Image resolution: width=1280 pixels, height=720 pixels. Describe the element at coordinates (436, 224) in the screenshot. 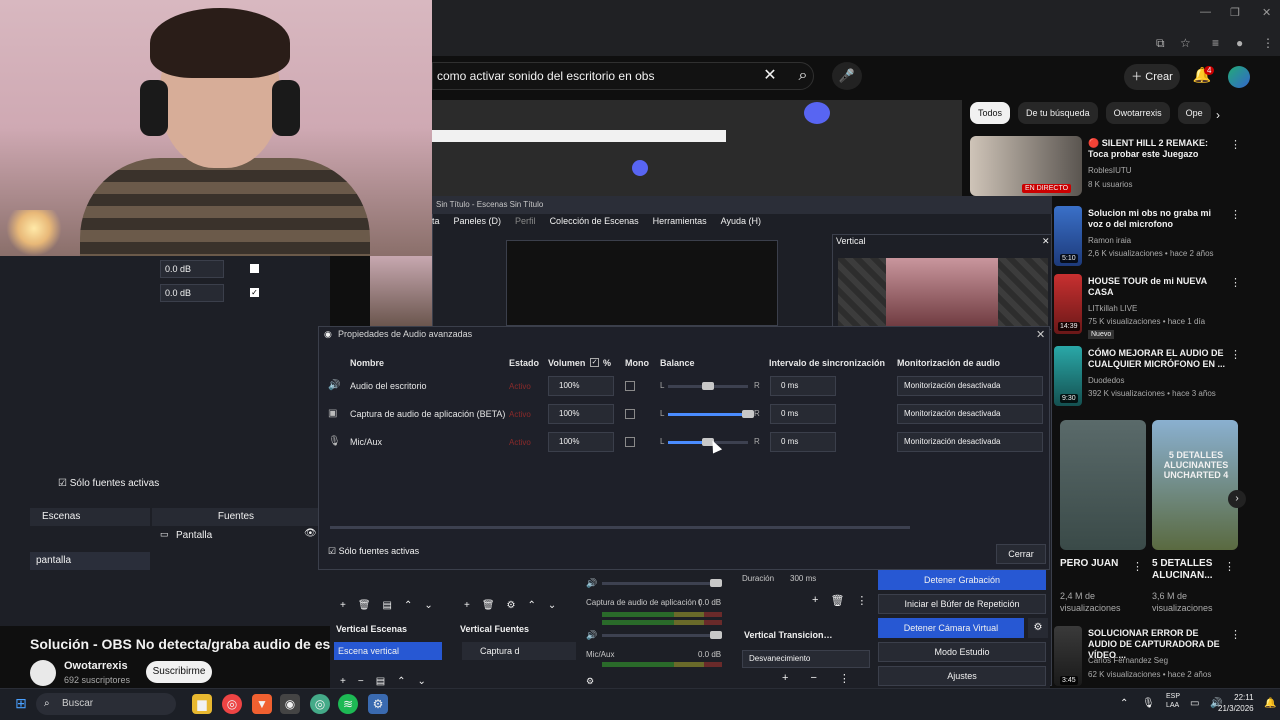

I see `menu-item: ta` at that location.